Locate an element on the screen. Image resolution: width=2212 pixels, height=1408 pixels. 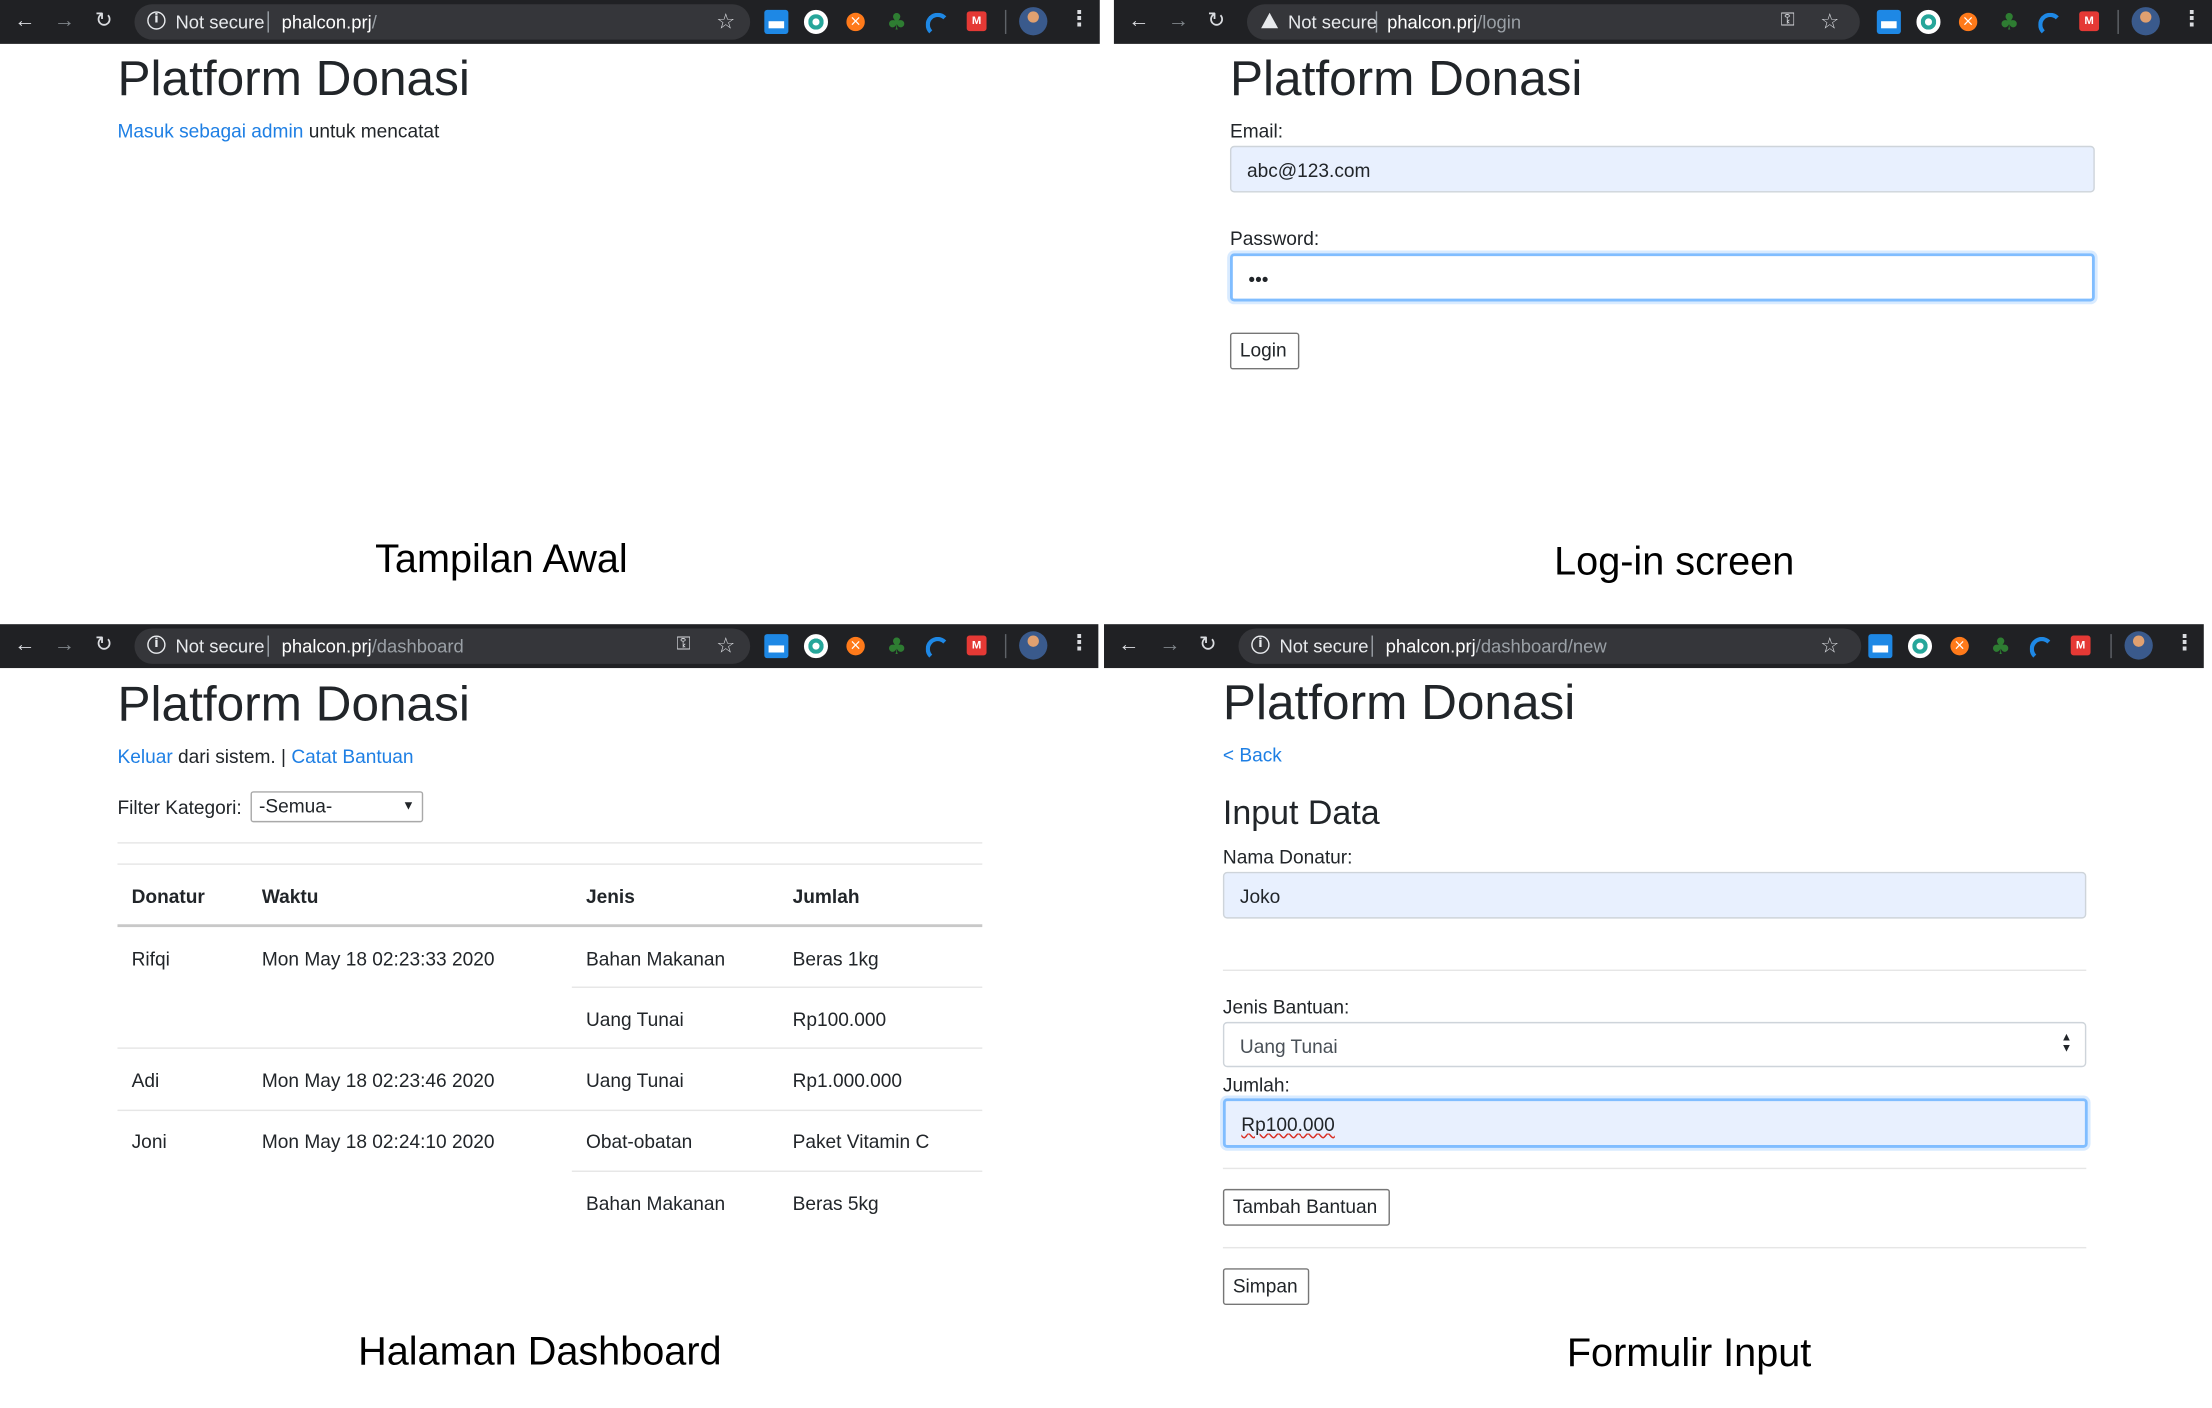
cell-jenis: Uang Tunai is located at coordinates (634, 1020).